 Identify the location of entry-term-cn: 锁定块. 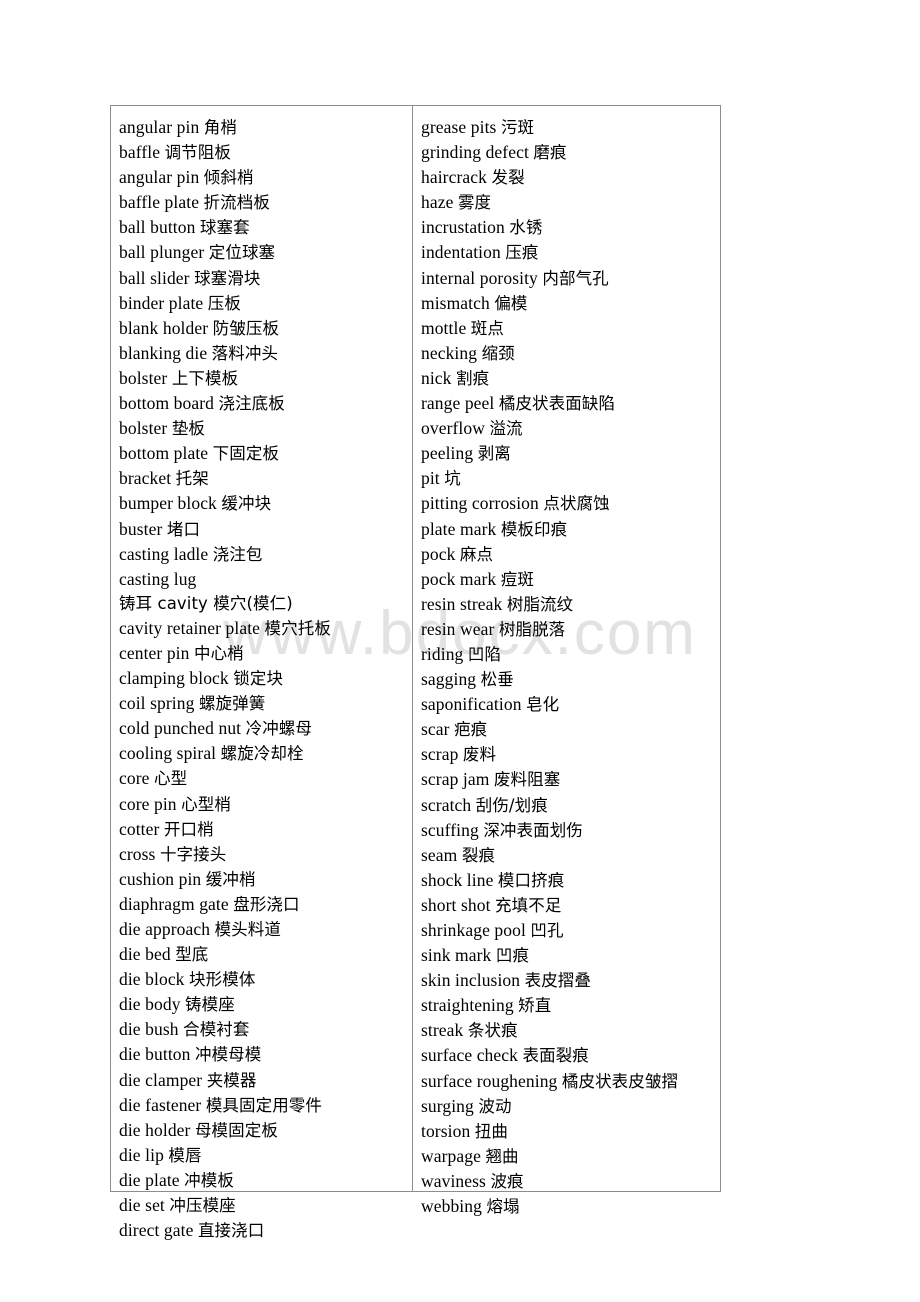
(258, 679).